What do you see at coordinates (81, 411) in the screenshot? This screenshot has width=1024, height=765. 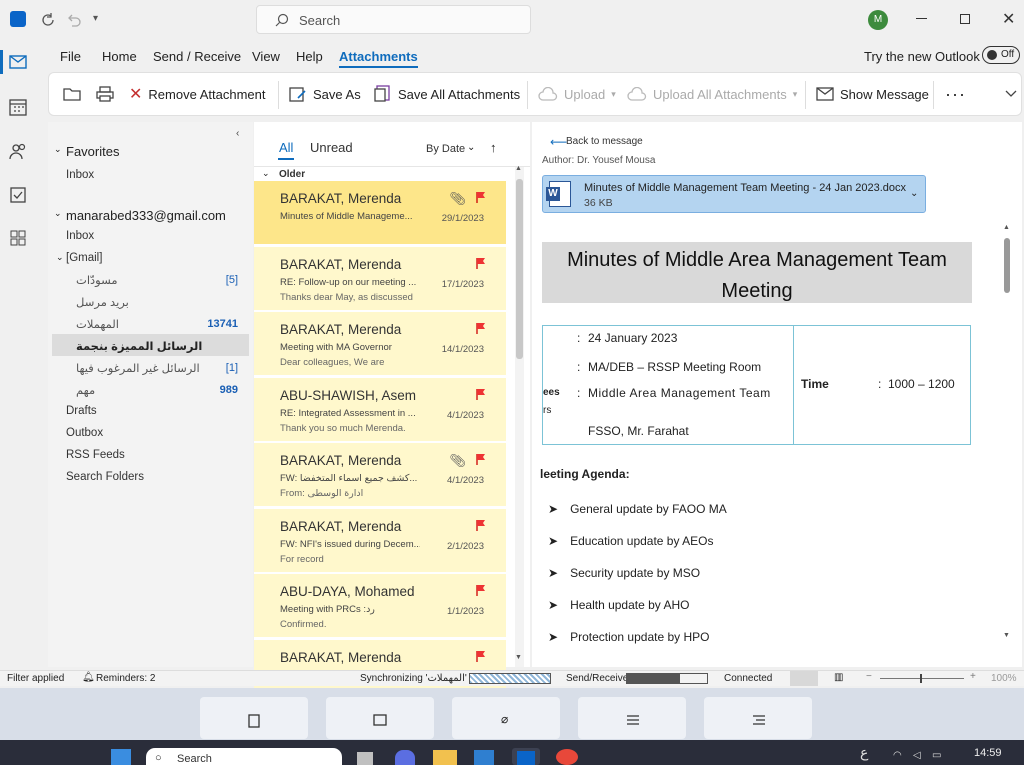 I see `folder-drafts: Drafts` at bounding box center [81, 411].